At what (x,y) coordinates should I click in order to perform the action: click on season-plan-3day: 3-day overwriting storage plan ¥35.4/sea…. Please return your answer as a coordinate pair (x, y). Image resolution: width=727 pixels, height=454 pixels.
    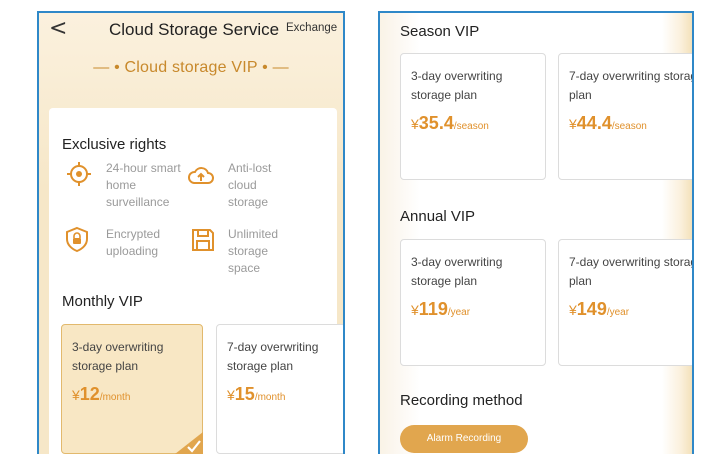
    Looking at the image, I should click on (473, 116).